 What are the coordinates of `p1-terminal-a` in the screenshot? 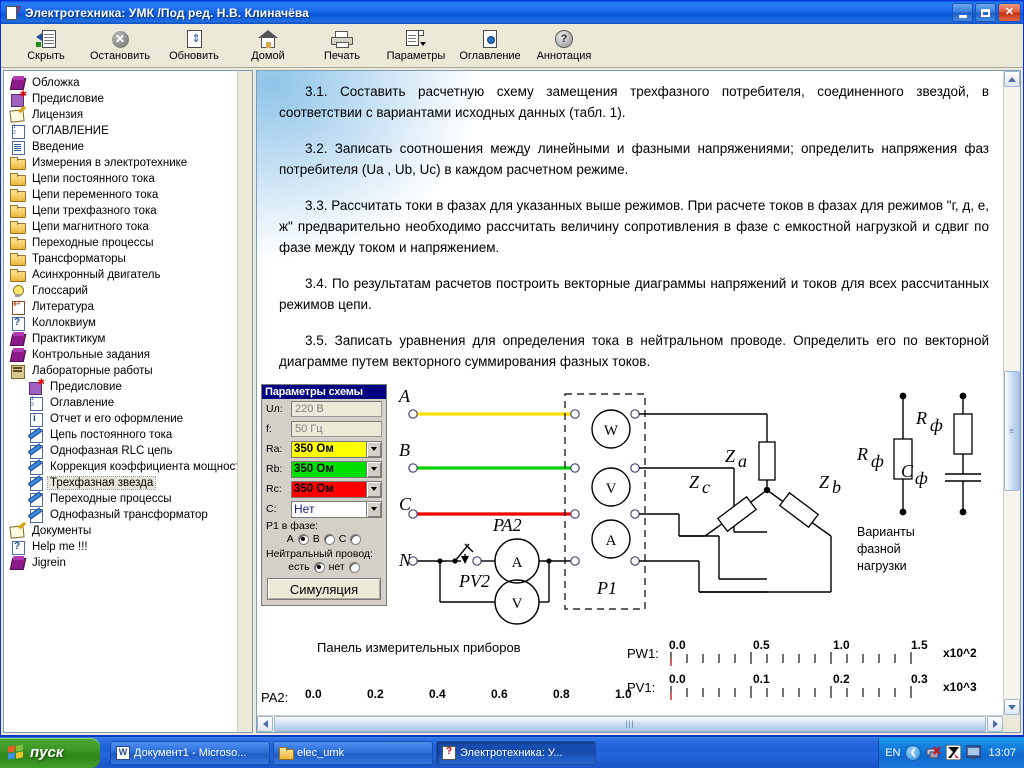 It's located at (635, 414).